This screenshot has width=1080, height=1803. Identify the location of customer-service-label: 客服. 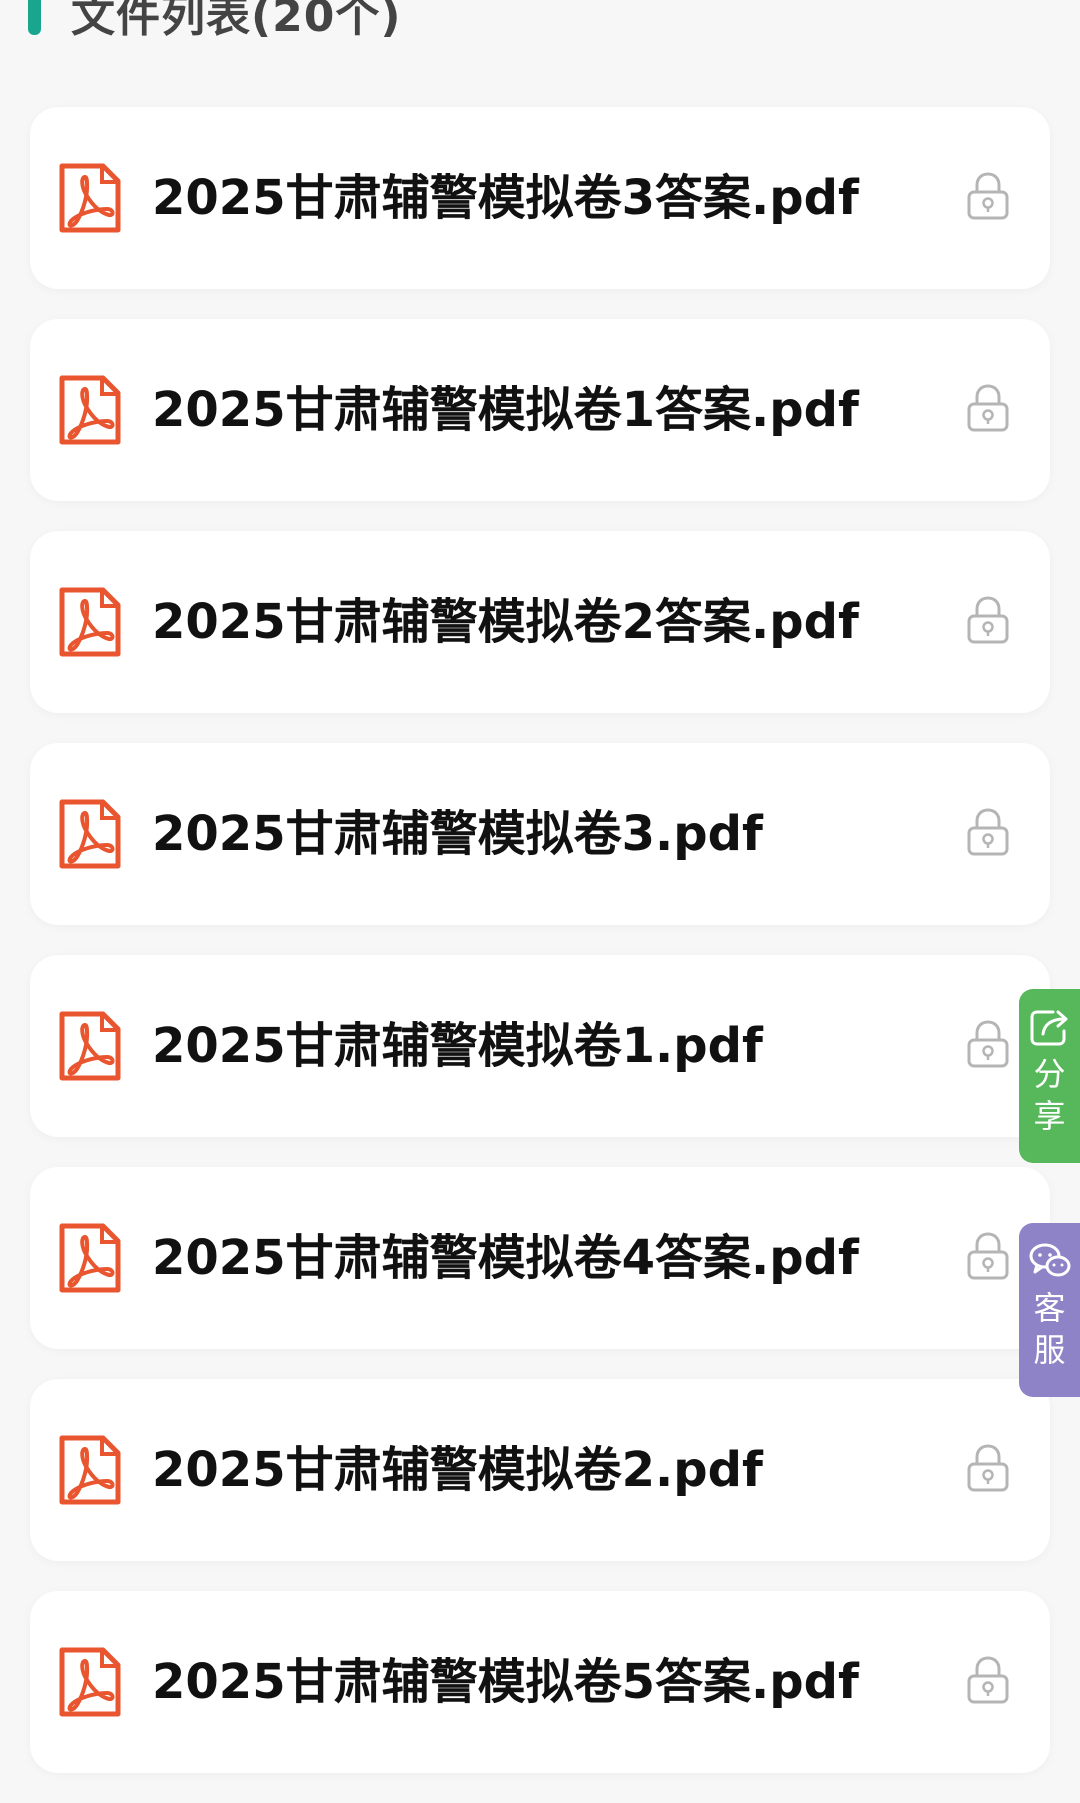
(1049, 1329).